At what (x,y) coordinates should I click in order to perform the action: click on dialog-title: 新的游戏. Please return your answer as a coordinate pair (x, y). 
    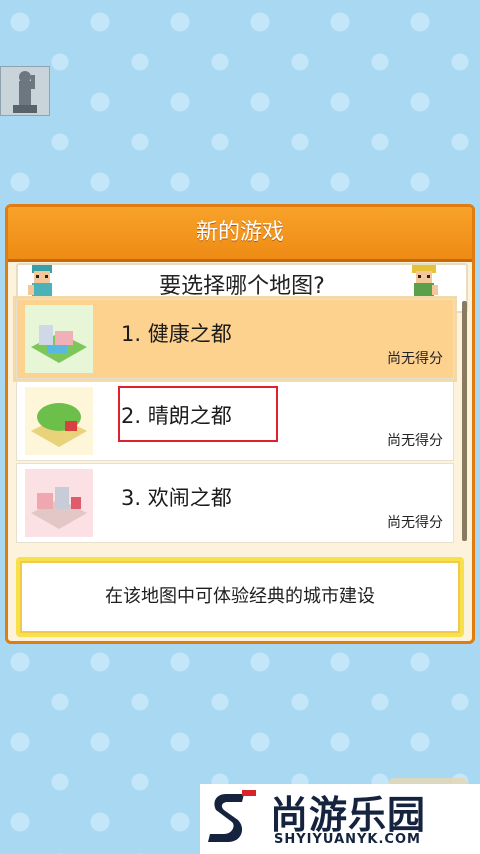
    Looking at the image, I should click on (240, 234).